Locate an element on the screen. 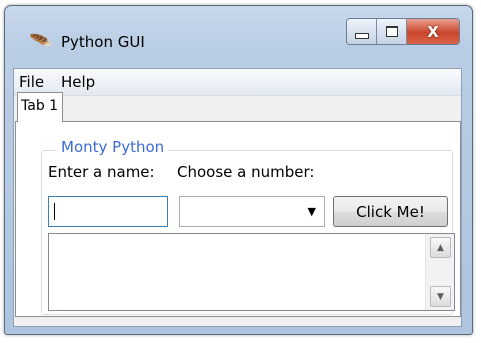  close-button: X is located at coordinates (433, 31).